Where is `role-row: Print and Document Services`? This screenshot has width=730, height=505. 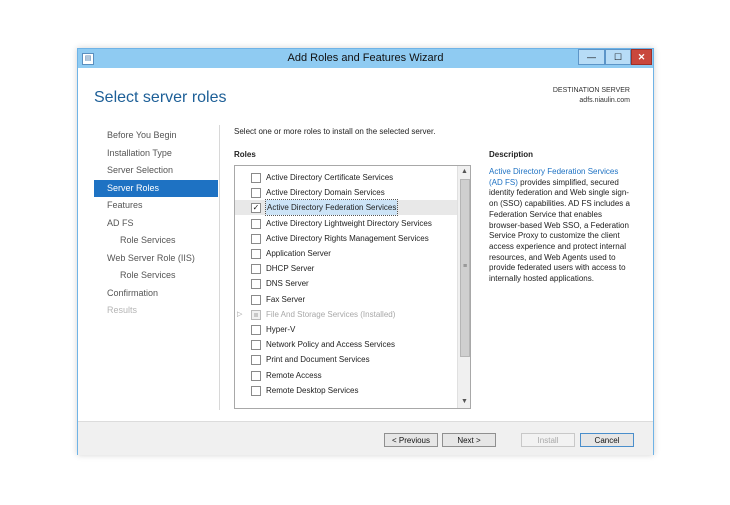
role-row: Print and Document Services is located at coordinates (346, 359).